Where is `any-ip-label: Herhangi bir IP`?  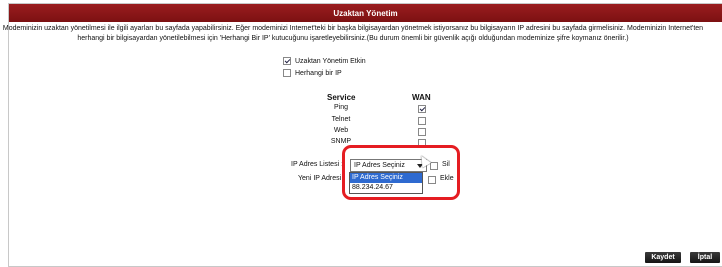
any-ip-label: Herhangi bir IP is located at coordinates (318, 73).